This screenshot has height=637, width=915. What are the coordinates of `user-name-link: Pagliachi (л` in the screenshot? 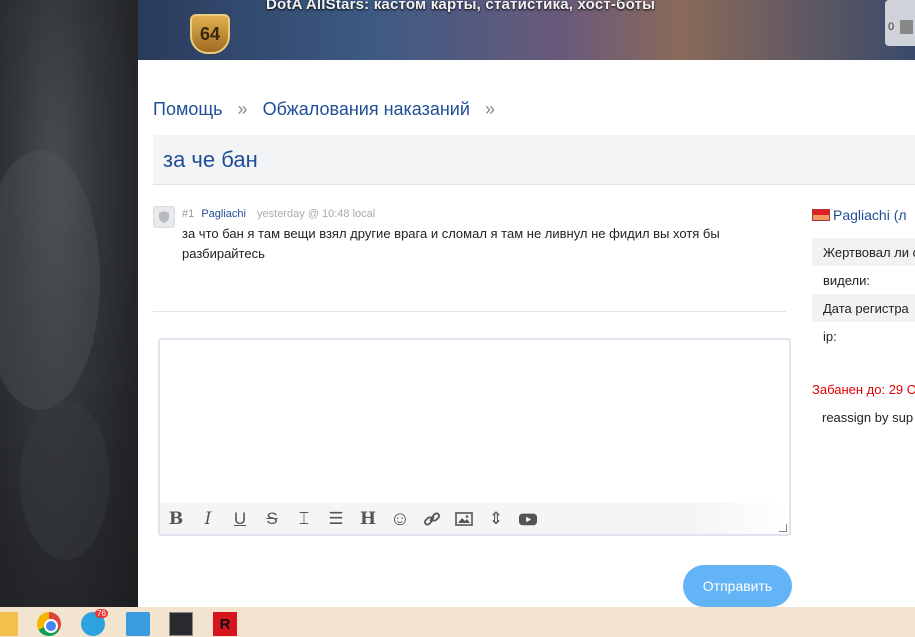 It's located at (870, 215).